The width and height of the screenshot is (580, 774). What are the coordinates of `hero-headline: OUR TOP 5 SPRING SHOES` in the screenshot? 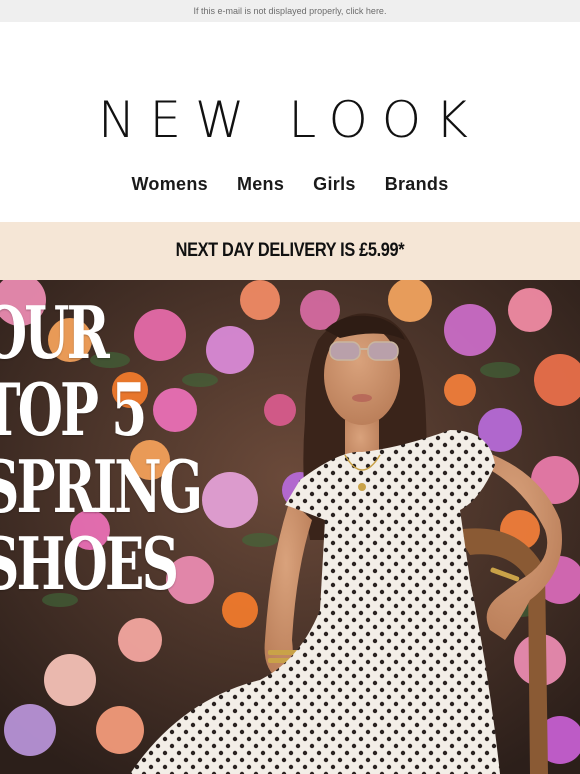 It's located at (101, 448).